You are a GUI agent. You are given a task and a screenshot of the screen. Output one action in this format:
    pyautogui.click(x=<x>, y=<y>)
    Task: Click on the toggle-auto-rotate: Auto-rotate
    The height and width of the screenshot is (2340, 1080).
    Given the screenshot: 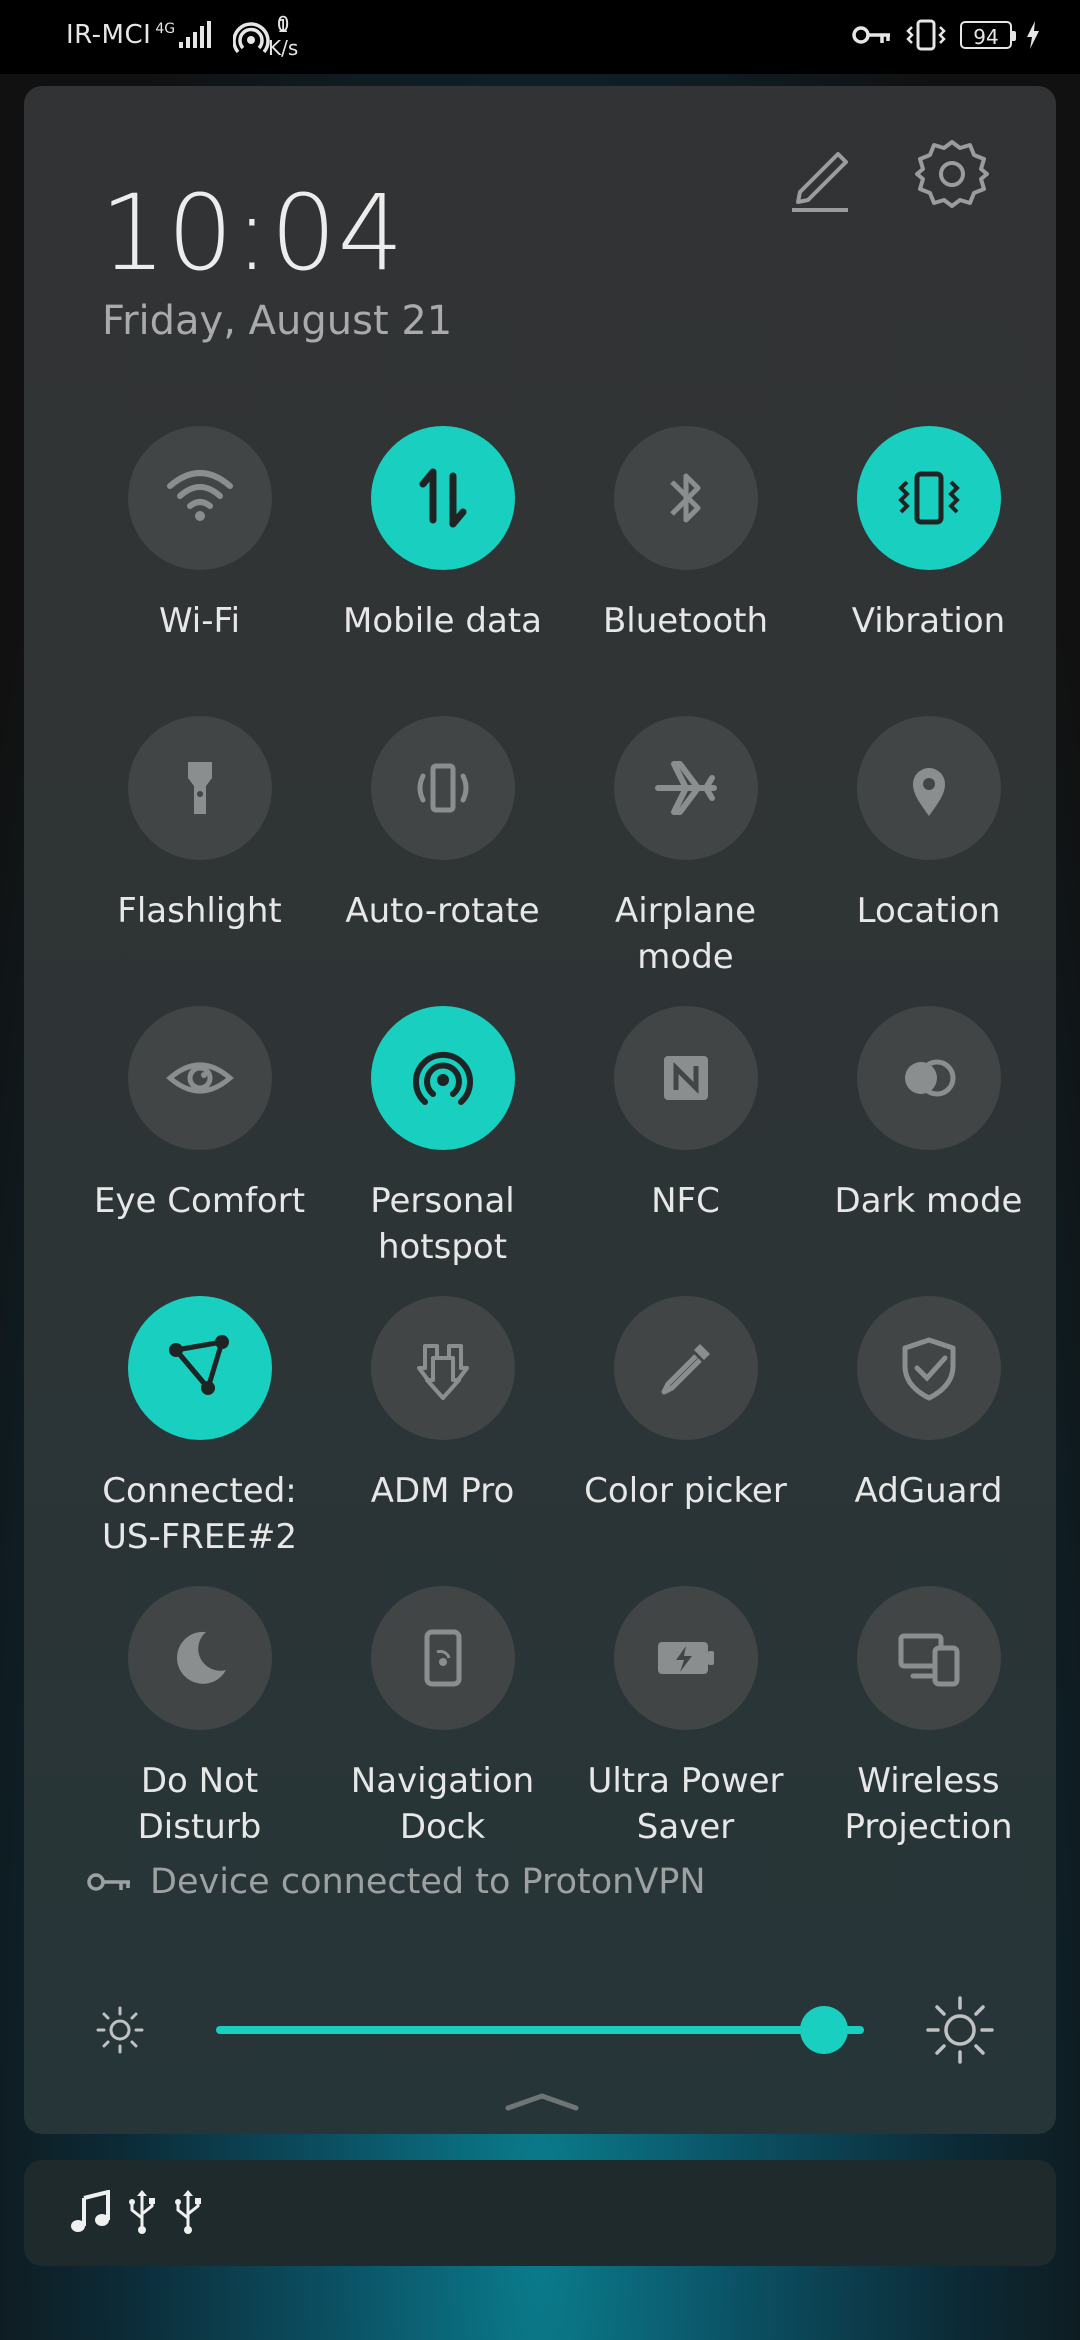 What is the action you would take?
    pyautogui.click(x=442, y=825)
    